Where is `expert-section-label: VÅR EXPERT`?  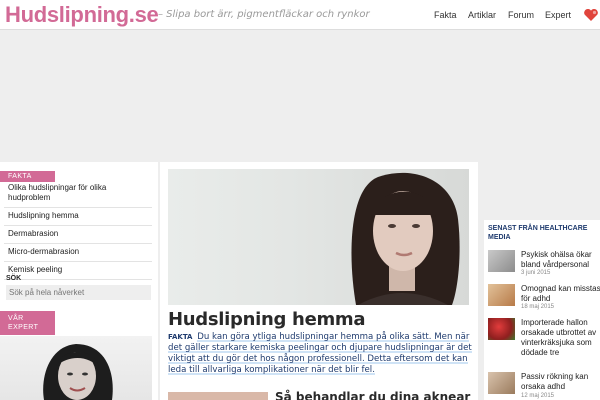 expert-section-label: VÅR EXPERT is located at coordinates (27, 323).